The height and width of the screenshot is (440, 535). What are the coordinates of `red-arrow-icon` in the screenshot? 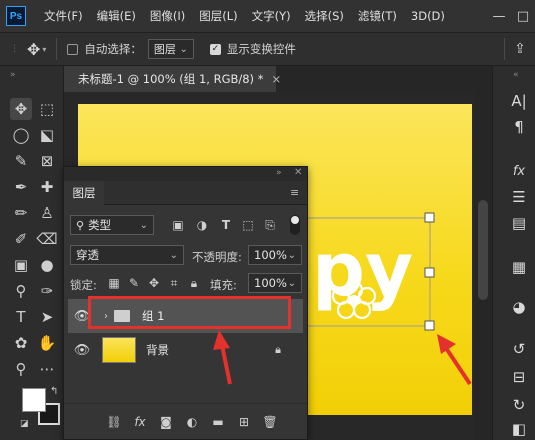 It's located at (222, 357).